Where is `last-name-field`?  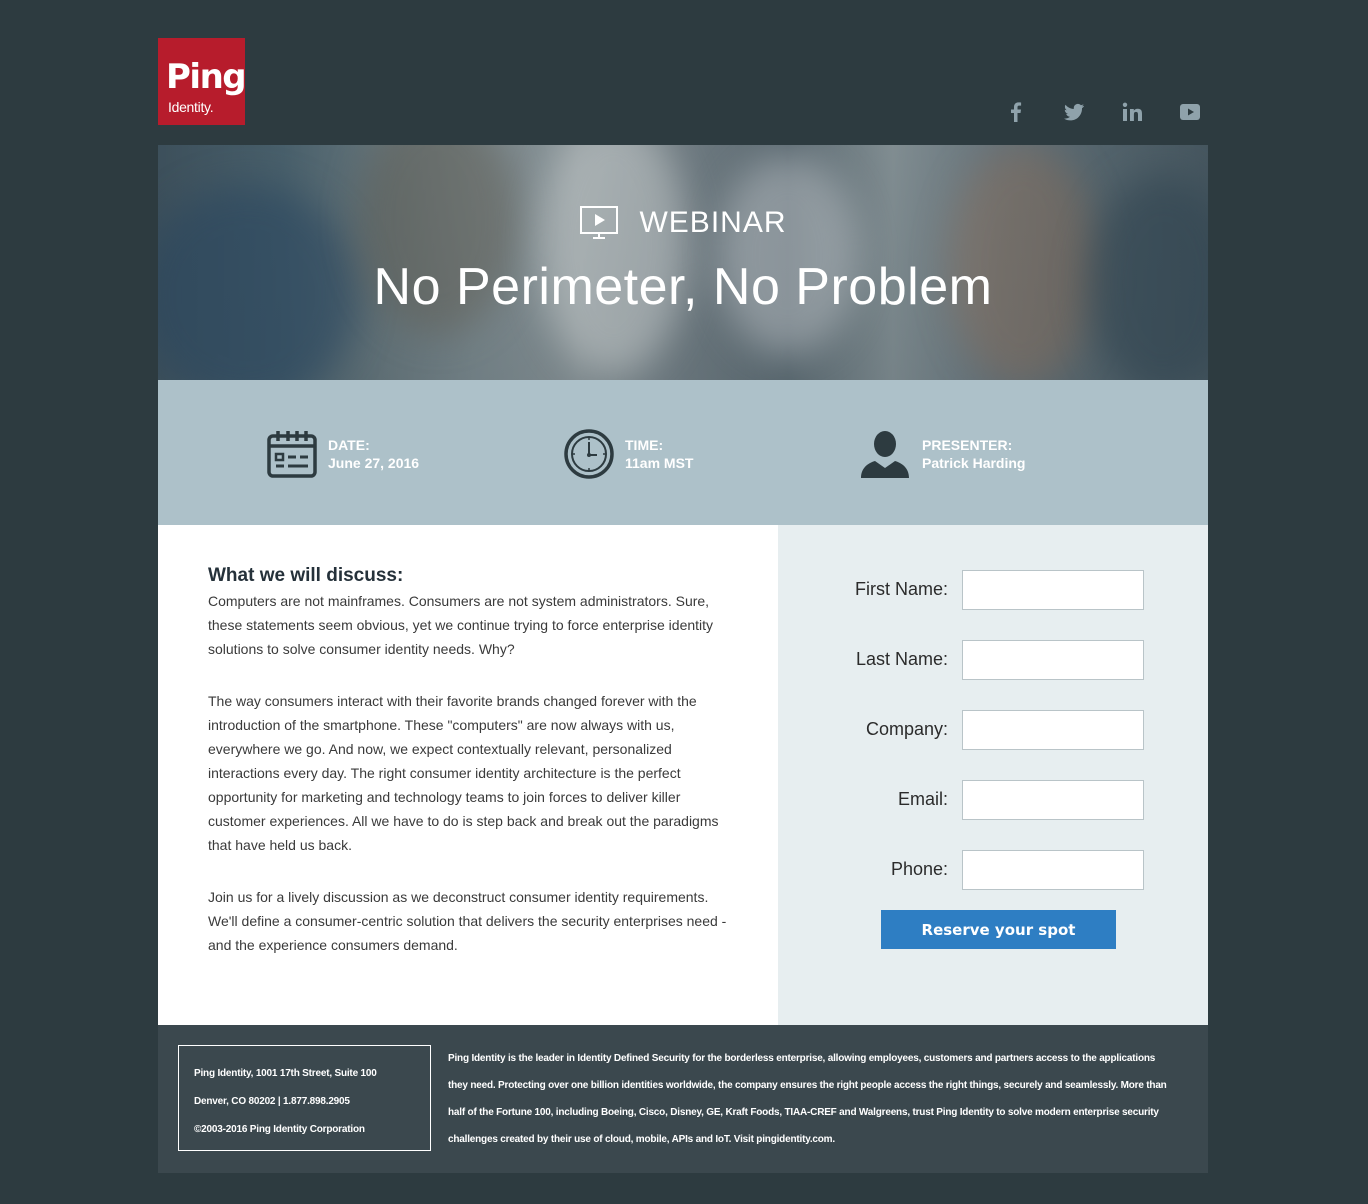
last-name-field is located at coordinates (1053, 660).